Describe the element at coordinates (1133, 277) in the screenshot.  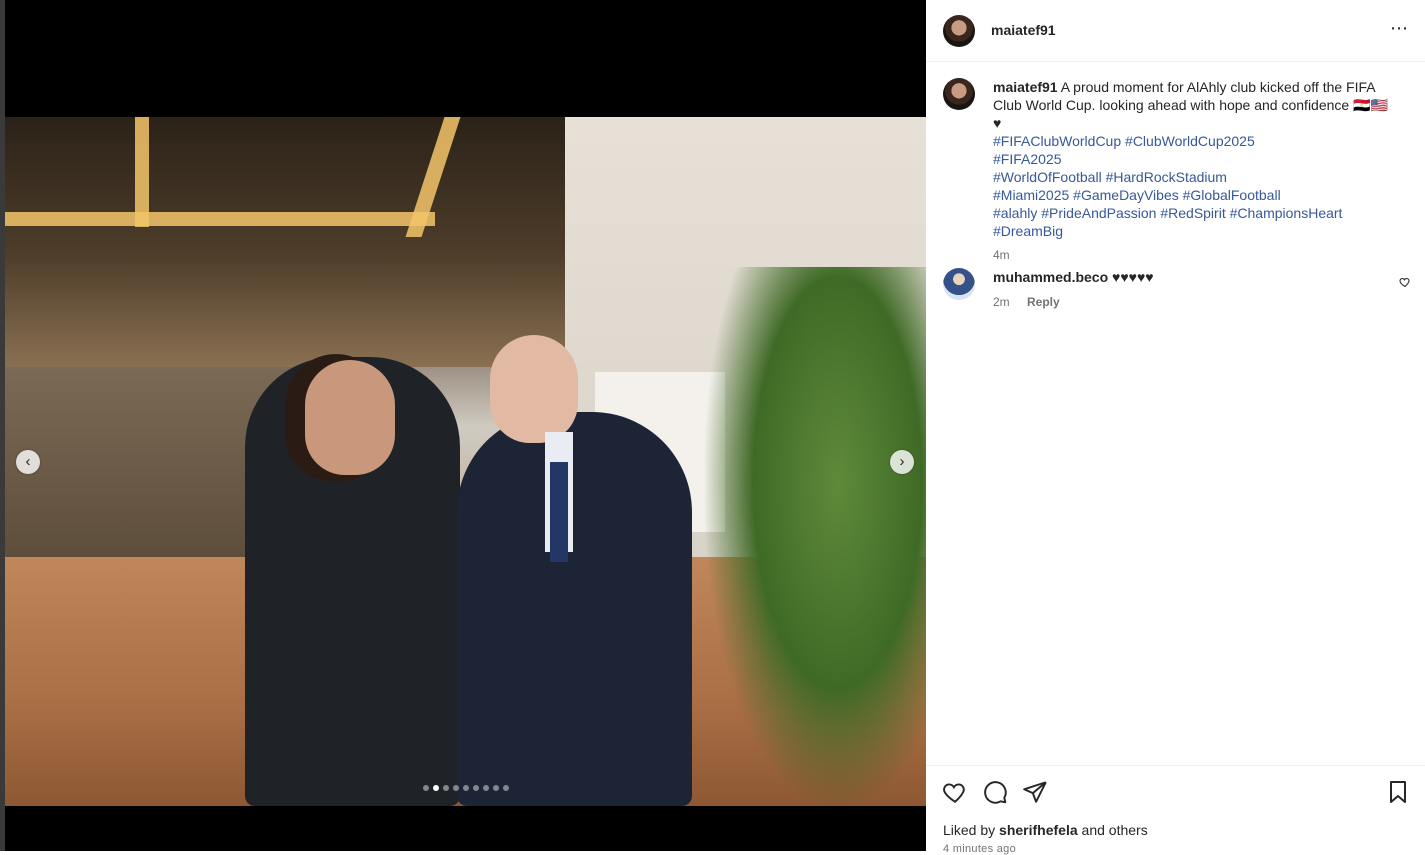
I see `comment-text: ♥♥♥♥♥` at that location.